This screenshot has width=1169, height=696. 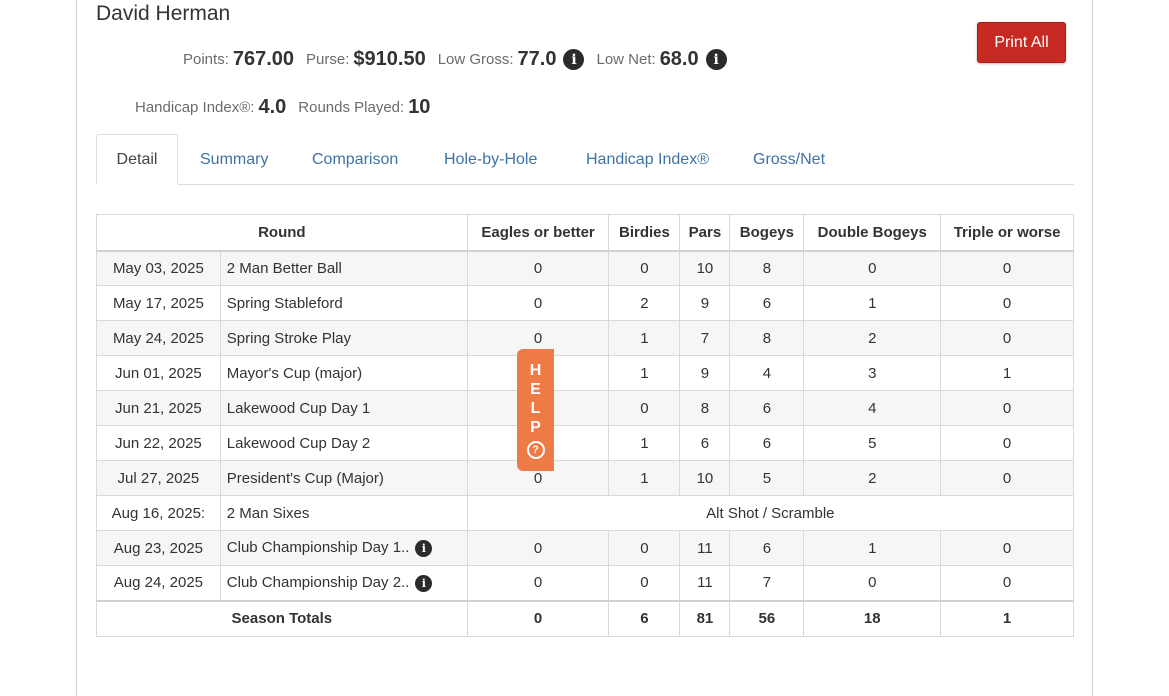 What do you see at coordinates (538, 233) in the screenshot?
I see `header-eagles: Eagles or better` at bounding box center [538, 233].